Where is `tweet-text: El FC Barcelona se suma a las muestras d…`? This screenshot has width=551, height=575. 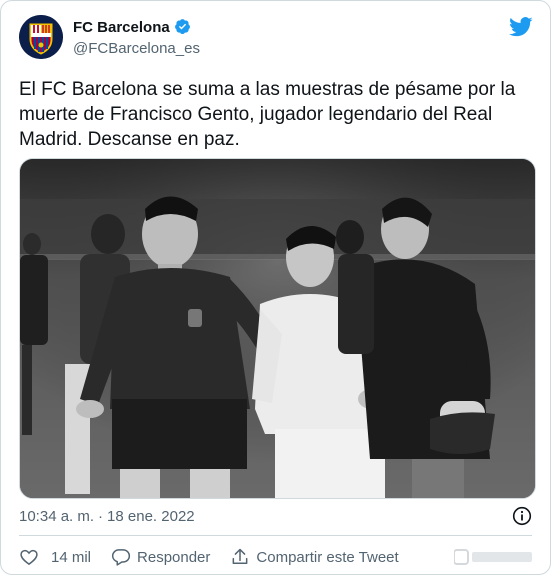 tweet-text: El FC Barcelona se suma a las muestras d… is located at coordinates (267, 114).